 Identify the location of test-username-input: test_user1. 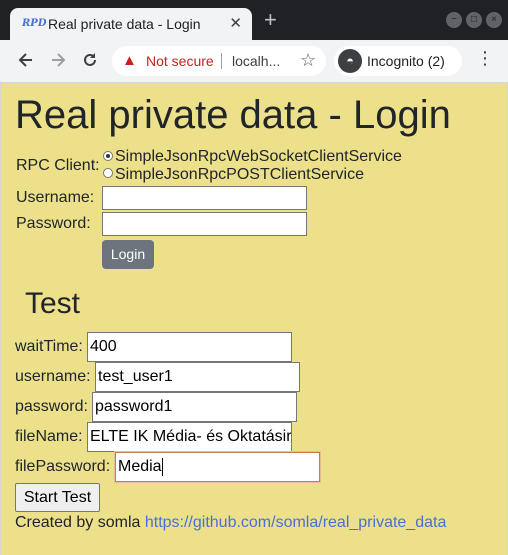
(197, 377).